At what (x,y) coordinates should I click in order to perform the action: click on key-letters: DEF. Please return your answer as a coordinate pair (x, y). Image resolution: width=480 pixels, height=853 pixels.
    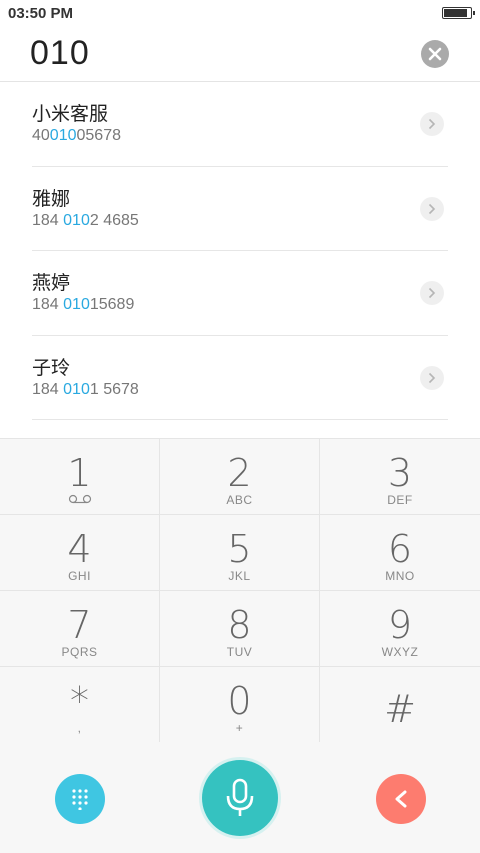
    Looking at the image, I should click on (400, 500).